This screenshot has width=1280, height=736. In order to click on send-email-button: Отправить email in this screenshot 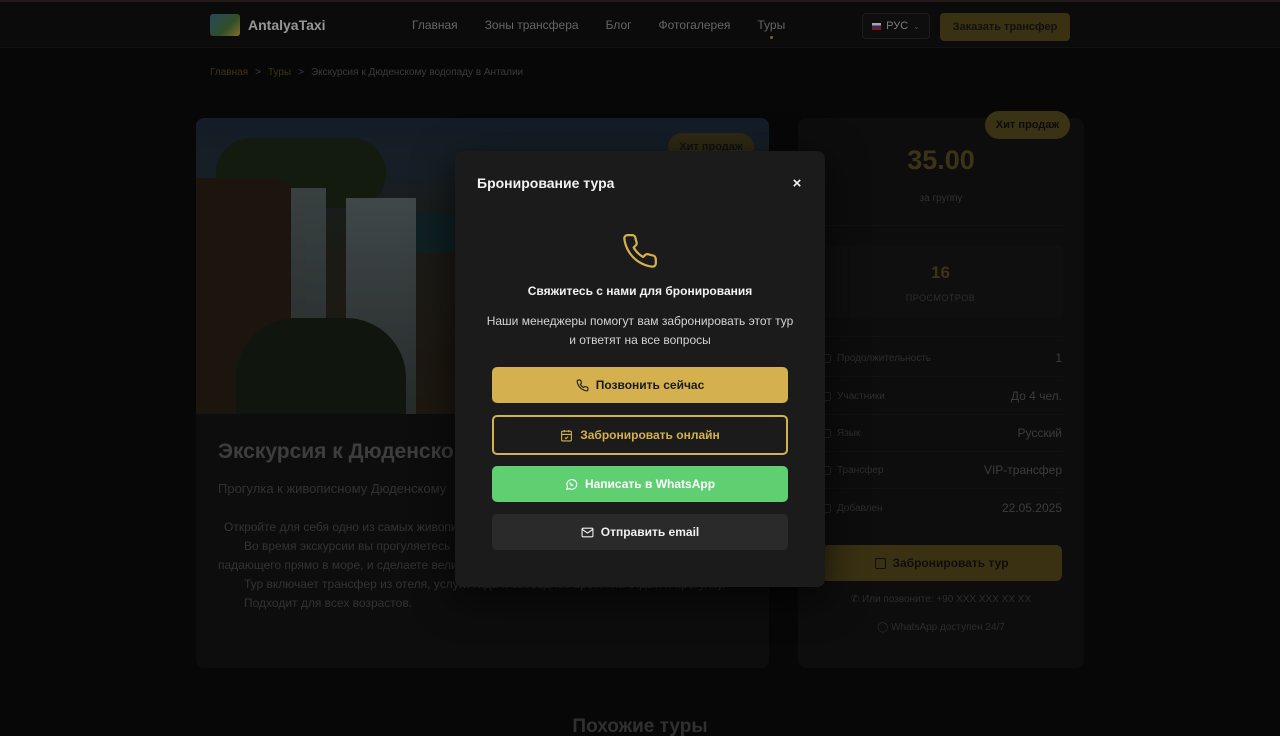, I will do `click(640, 532)`.